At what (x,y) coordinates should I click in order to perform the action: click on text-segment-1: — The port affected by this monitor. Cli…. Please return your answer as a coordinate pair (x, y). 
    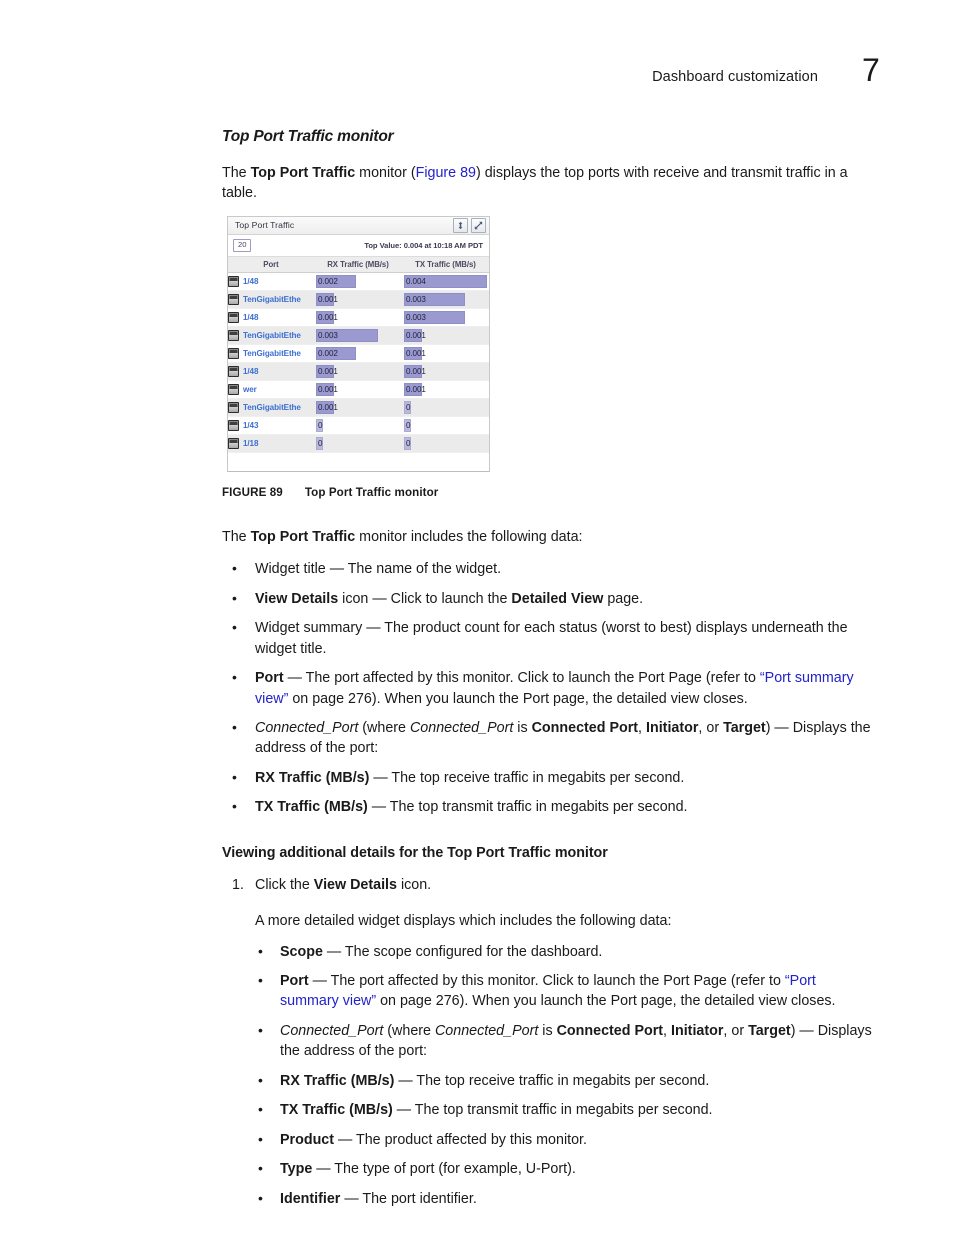
    Looking at the image, I should click on (546, 981).